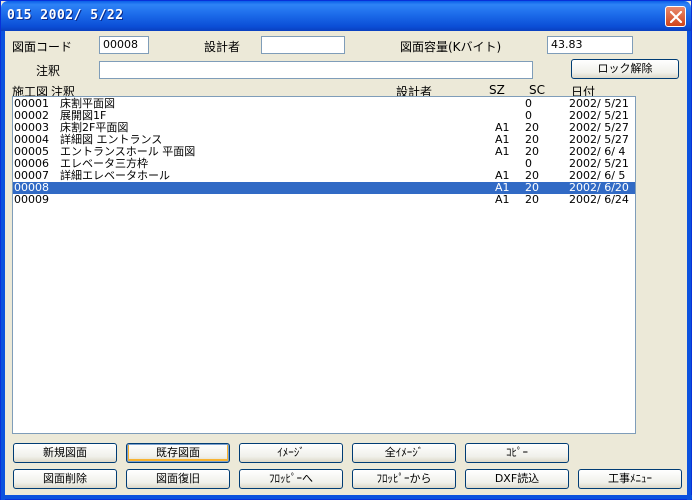 The image size is (692, 500). I want to click on delete-drawing-button: 図面削除, so click(65, 479).